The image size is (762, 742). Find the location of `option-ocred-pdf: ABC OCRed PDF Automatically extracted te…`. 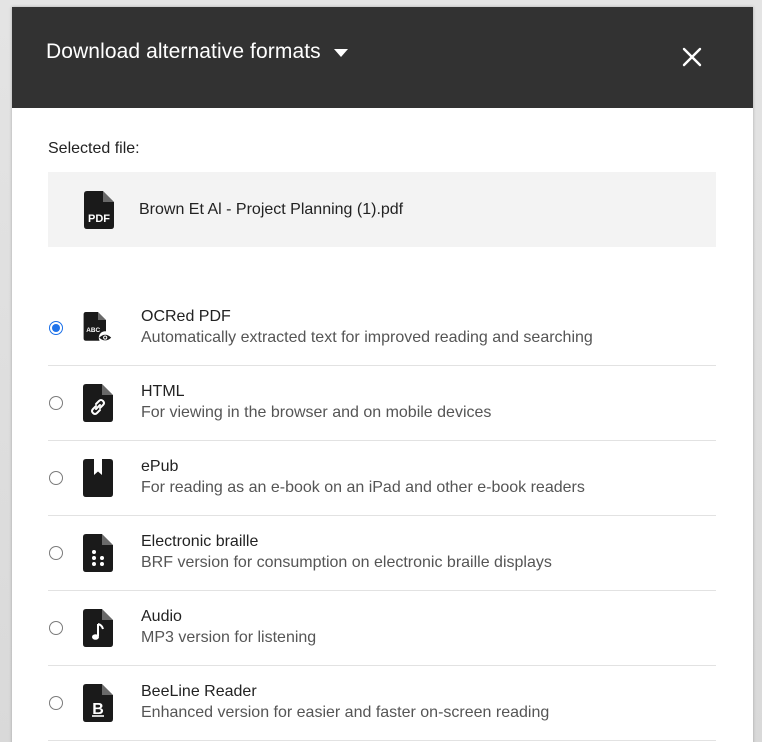

option-ocred-pdf: ABC OCRed PDF Automatically extracted te… is located at coordinates (382, 328).